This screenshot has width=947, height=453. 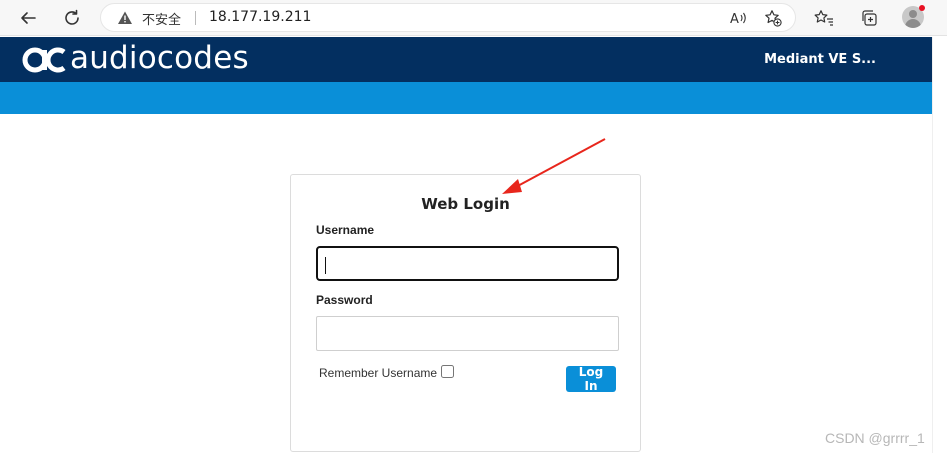 I want to click on address-divider, so click(x=195, y=18).